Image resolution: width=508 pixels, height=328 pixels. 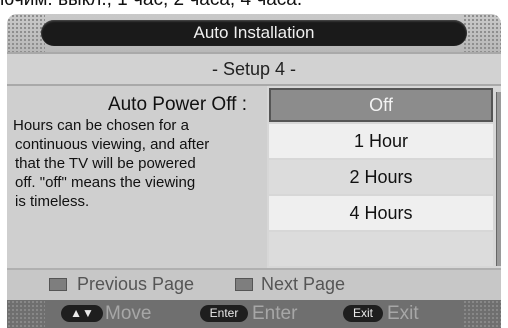 What do you see at coordinates (105, 163) in the screenshot?
I see `description-line: that the TV will be powered` at bounding box center [105, 163].